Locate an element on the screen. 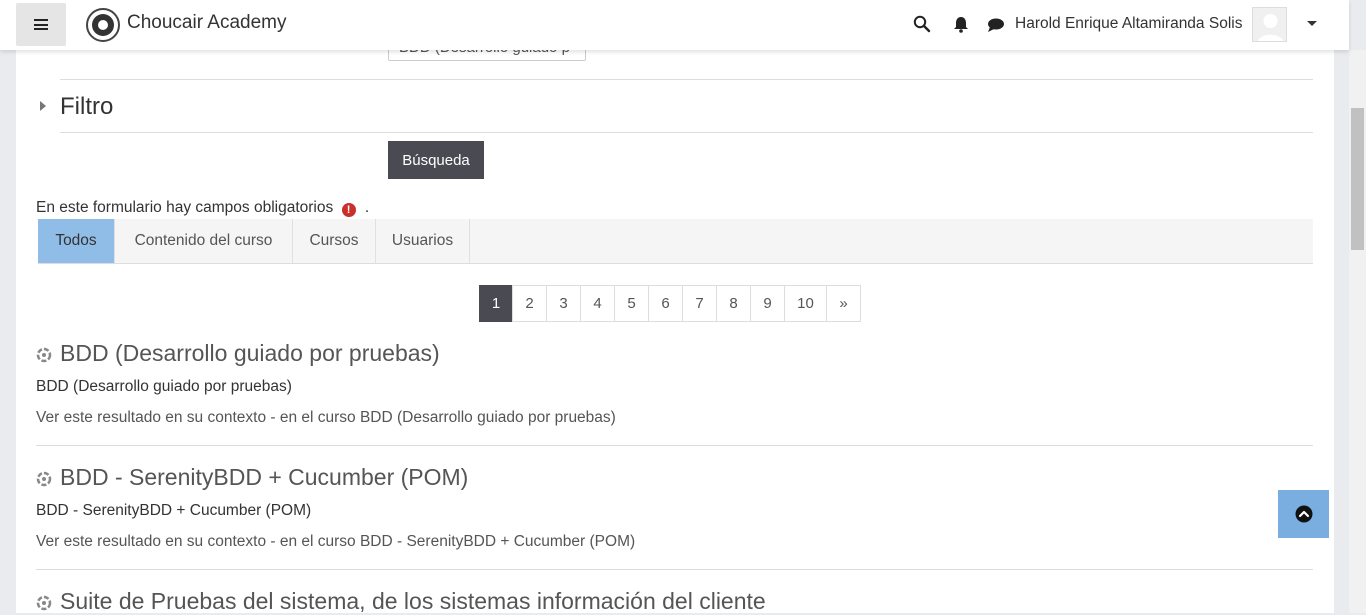 Image resolution: width=1366 pixels, height=615 pixels. bell-icon is located at coordinates (961, 24).